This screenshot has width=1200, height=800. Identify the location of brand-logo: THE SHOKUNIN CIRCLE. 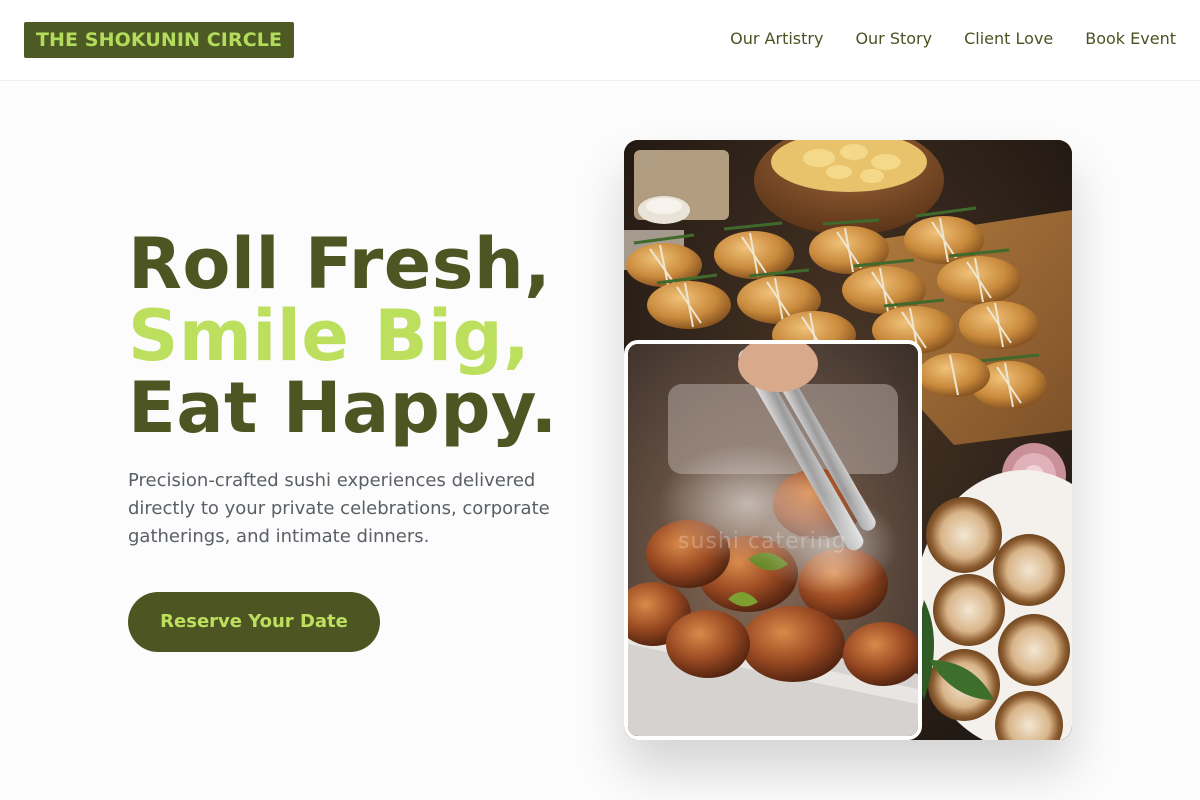
(159, 40).